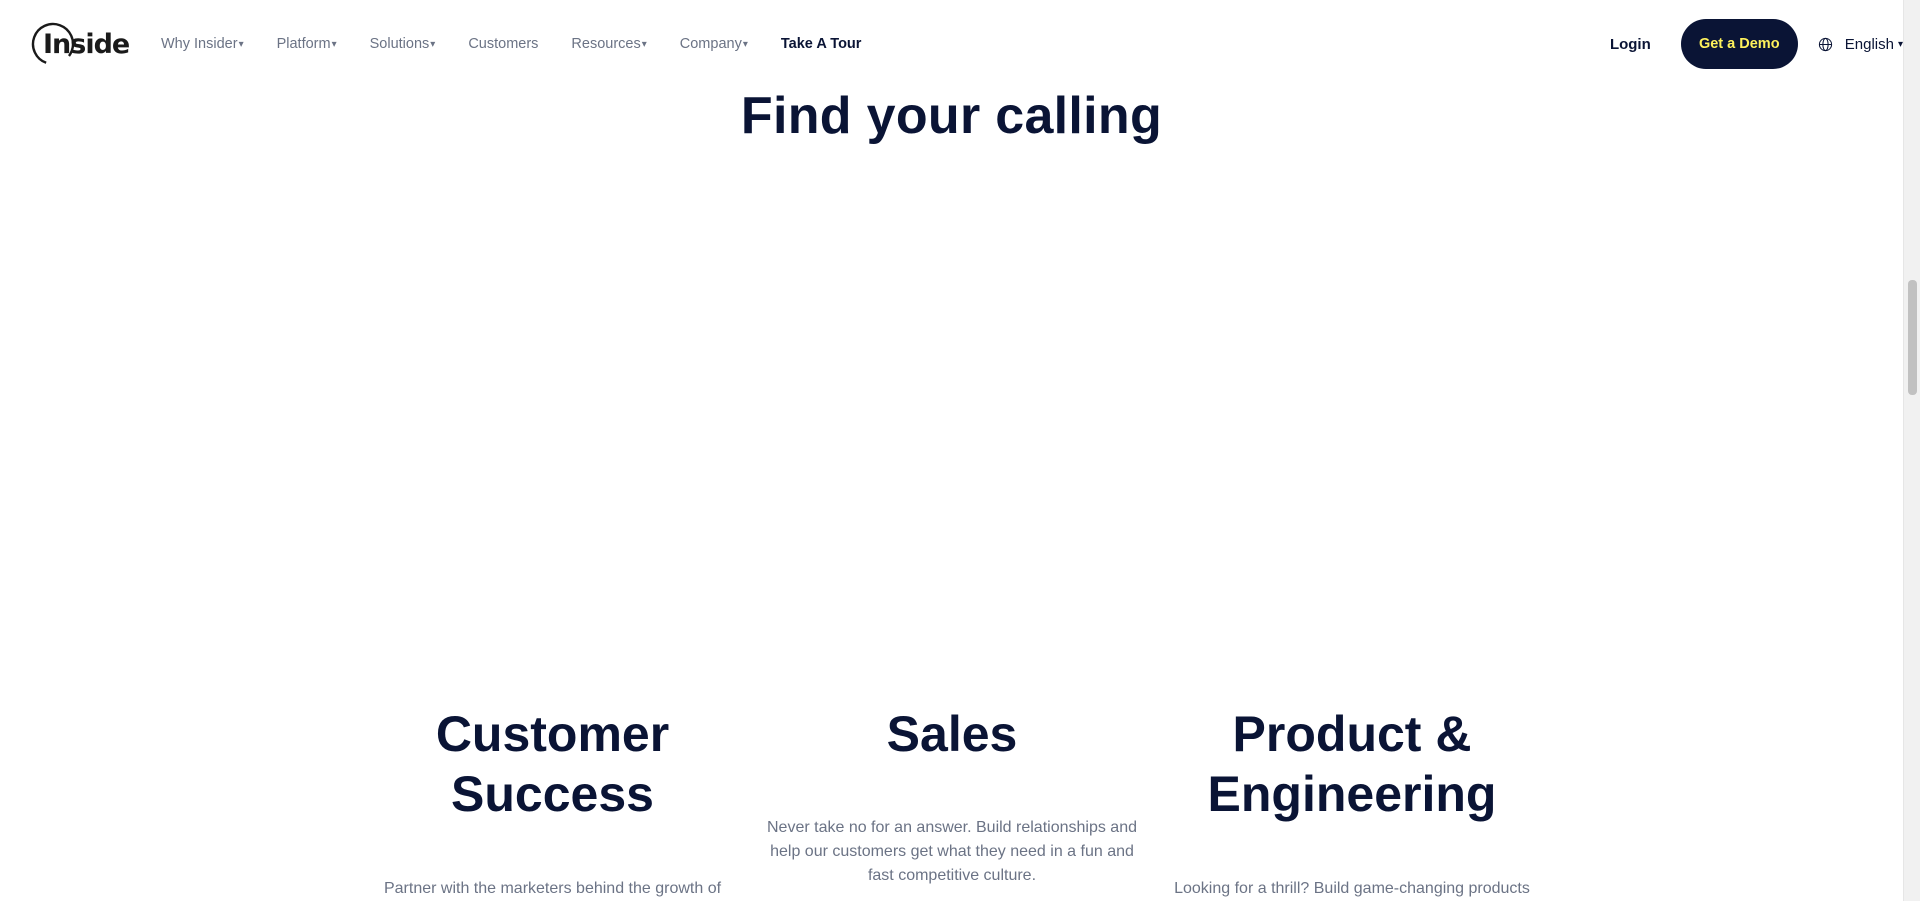 Image resolution: width=1920 pixels, height=901 pixels. I want to click on nav-platform: Platform ▾, so click(307, 44).